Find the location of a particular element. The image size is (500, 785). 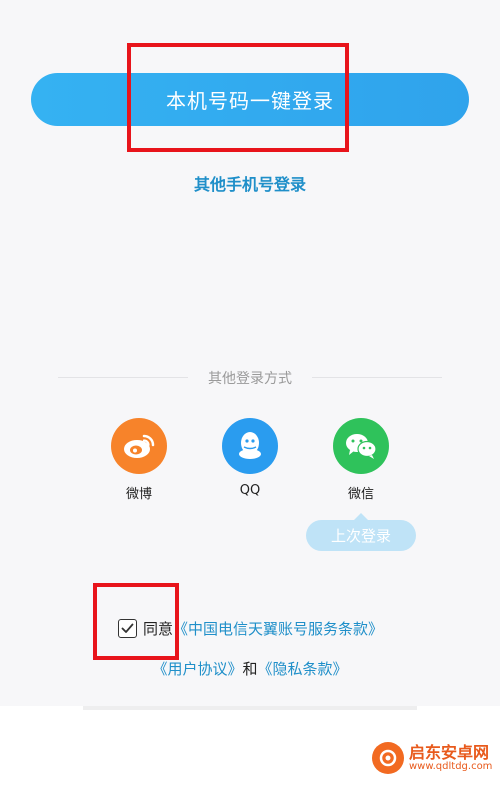

qq-login-button: QQ is located at coordinates (250, 458).